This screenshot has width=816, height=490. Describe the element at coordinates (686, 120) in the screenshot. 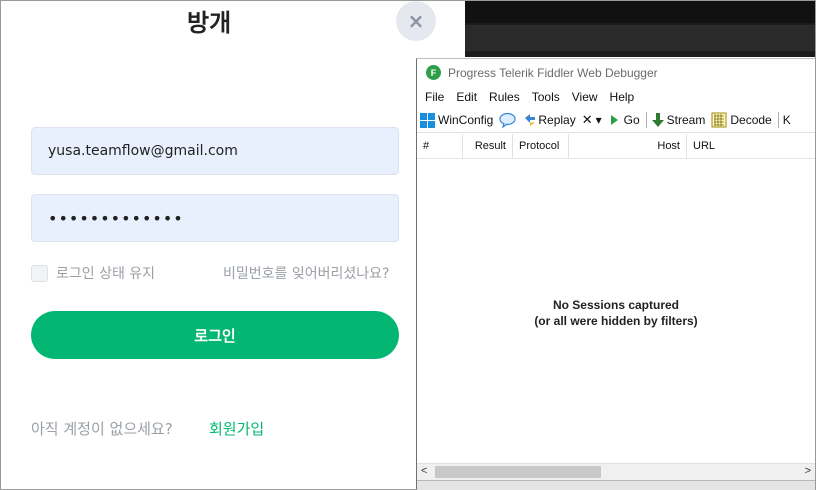

I see `stream-label: Stream` at that location.